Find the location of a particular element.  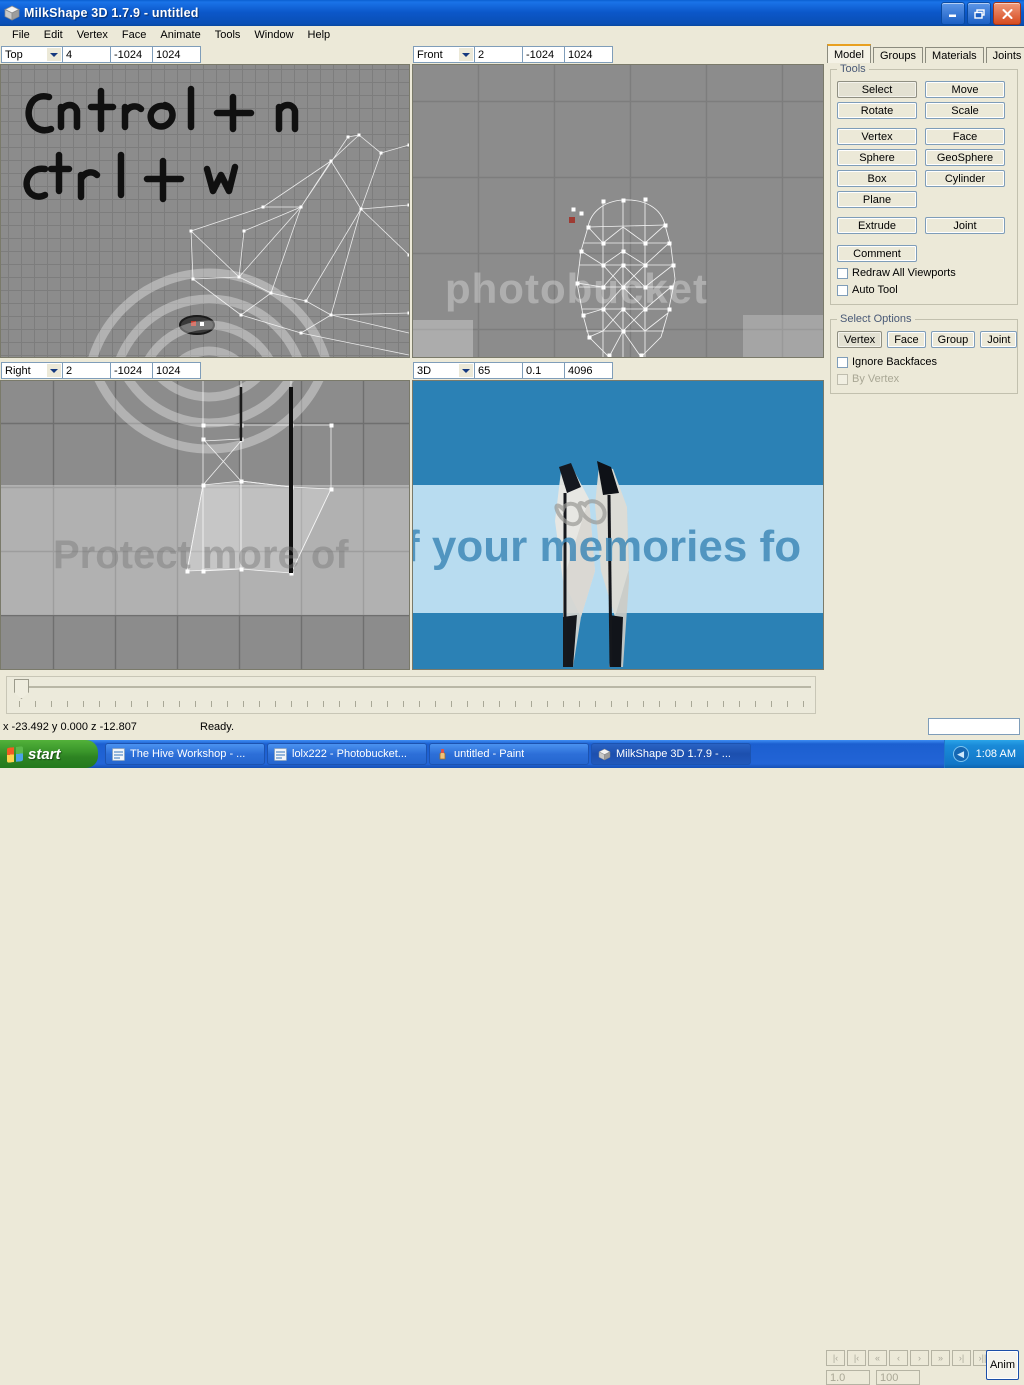

tool-scale: Scale is located at coordinates (965, 110).